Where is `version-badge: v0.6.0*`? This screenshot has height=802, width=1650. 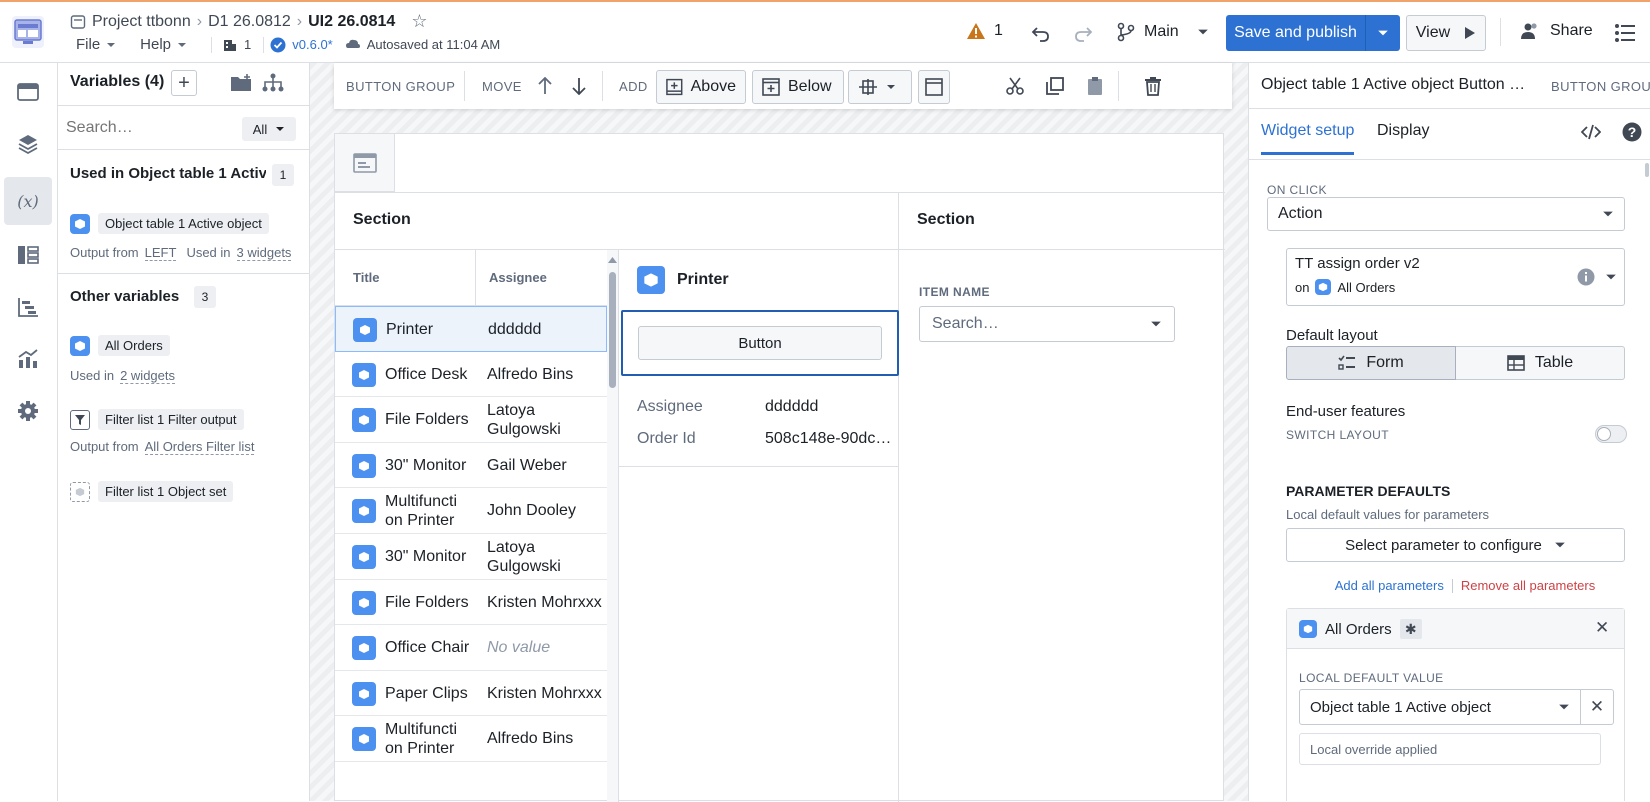 version-badge: v0.6.0* is located at coordinates (312, 44).